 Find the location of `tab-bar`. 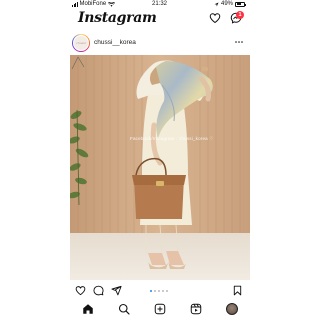

tab-bar is located at coordinates (160, 309).